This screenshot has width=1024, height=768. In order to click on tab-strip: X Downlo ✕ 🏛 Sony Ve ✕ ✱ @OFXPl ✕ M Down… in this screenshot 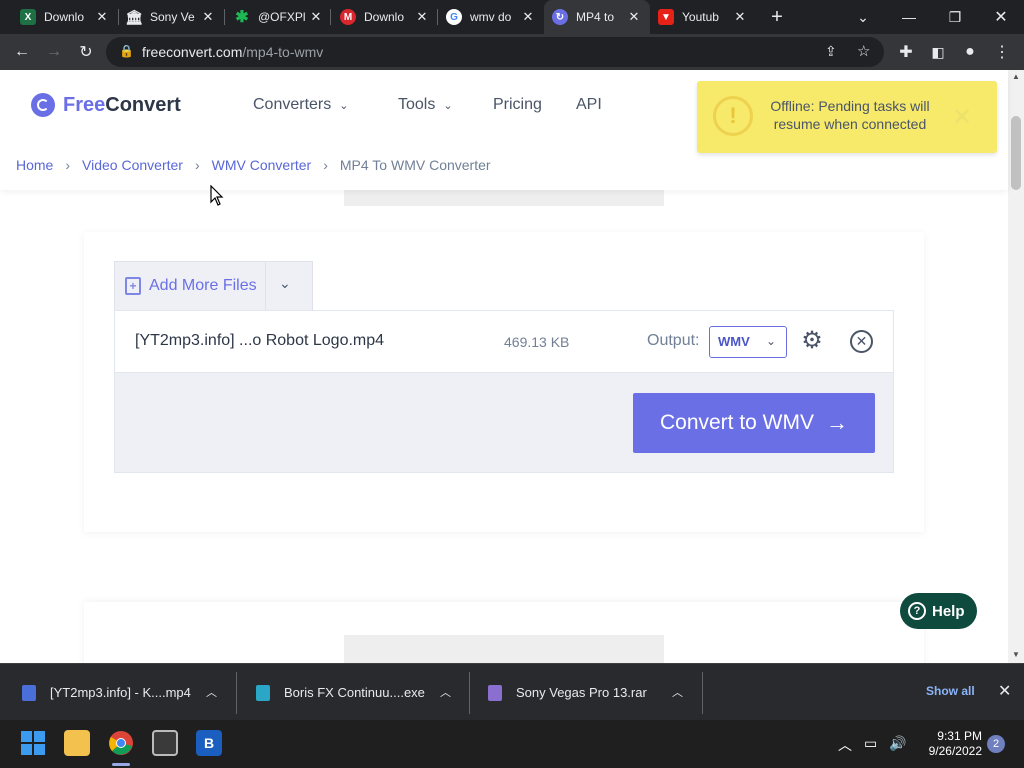, I will do `click(512, 17)`.